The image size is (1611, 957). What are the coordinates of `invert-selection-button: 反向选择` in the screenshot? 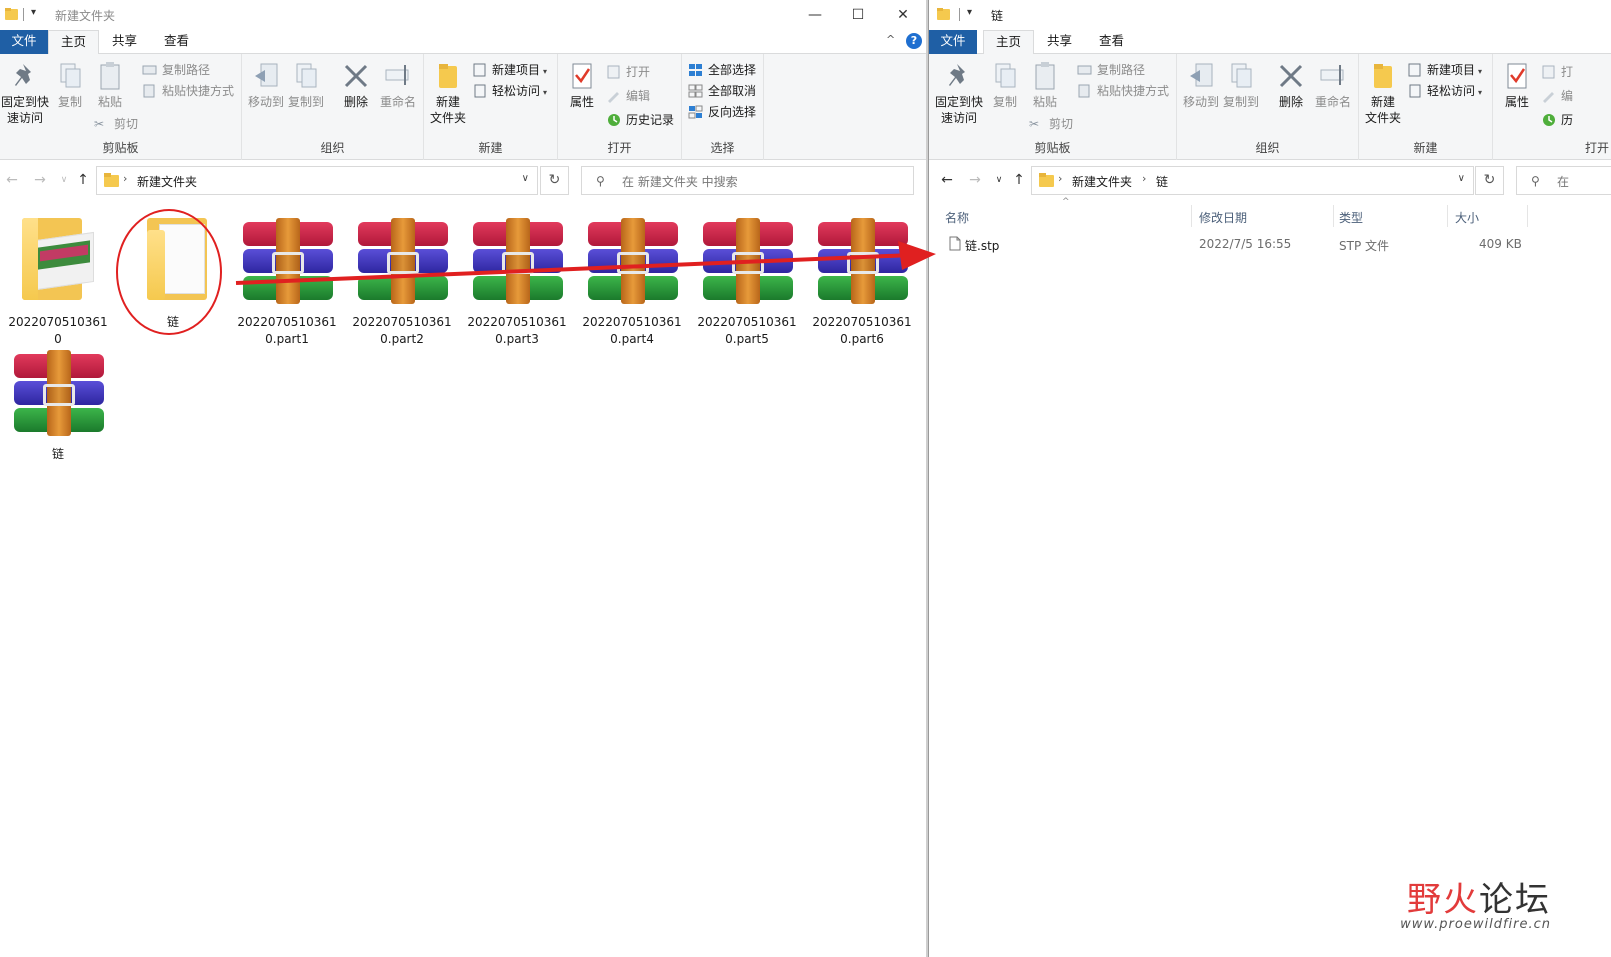 It's located at (722, 112).